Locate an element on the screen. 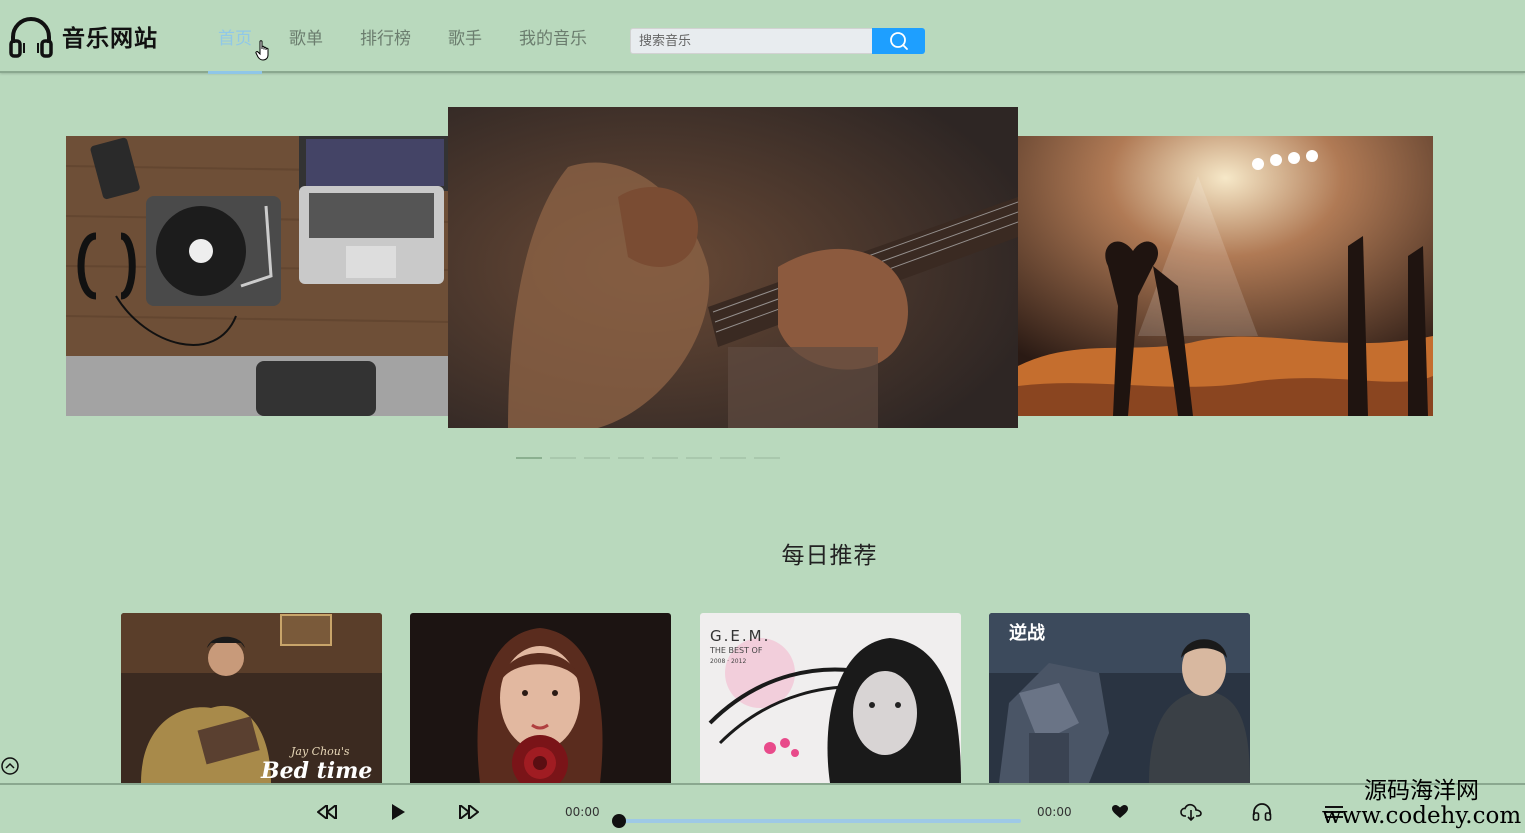  album-cover-gem: G.E.M. THE BEST OF 2008 · 2012 is located at coordinates (830, 698).